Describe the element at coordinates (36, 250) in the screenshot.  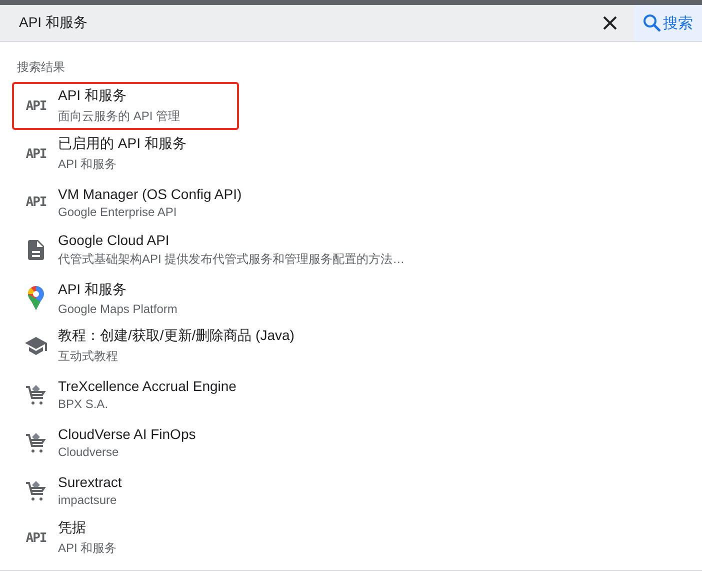
I see `document-icon` at that location.